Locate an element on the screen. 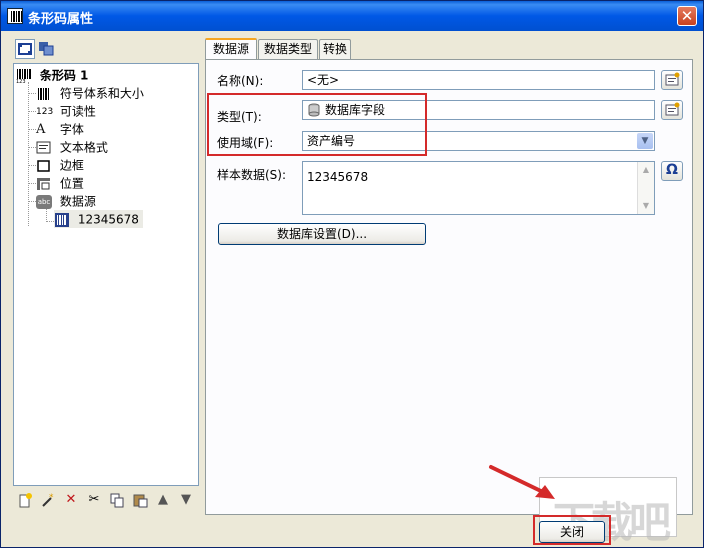 This screenshot has height=550, width=704. position-icon is located at coordinates (44, 184).